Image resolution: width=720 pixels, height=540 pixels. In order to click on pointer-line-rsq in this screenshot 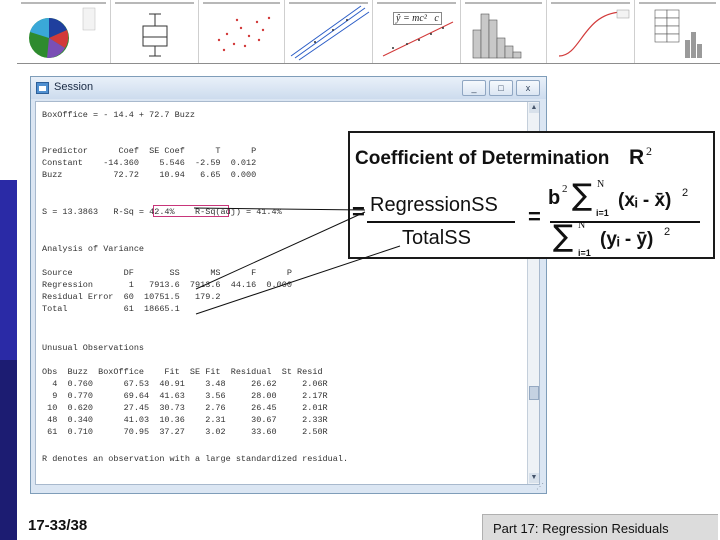, I will do `click(279, 209)`.